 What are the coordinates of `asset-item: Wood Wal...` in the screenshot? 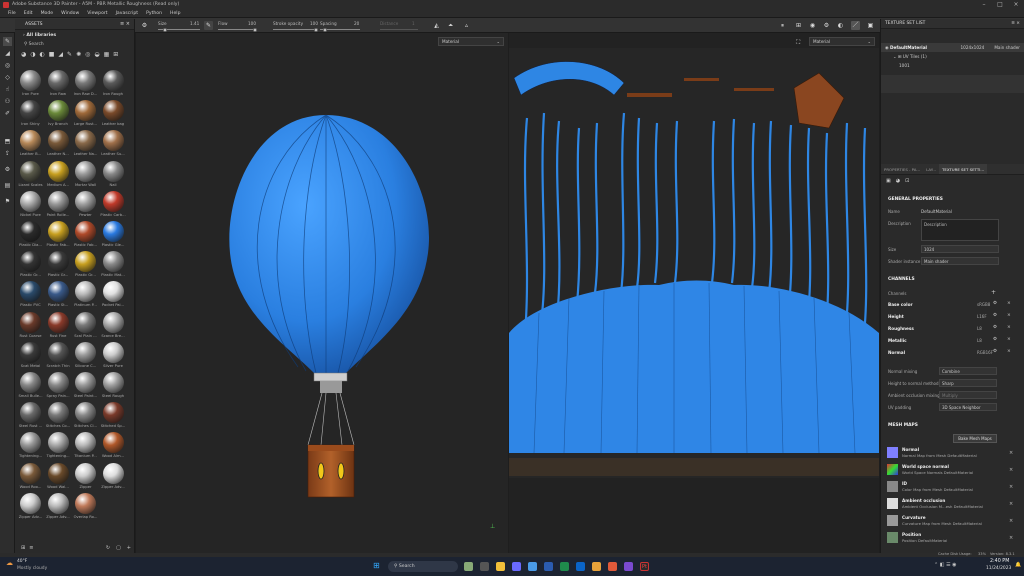 It's located at (58, 477).